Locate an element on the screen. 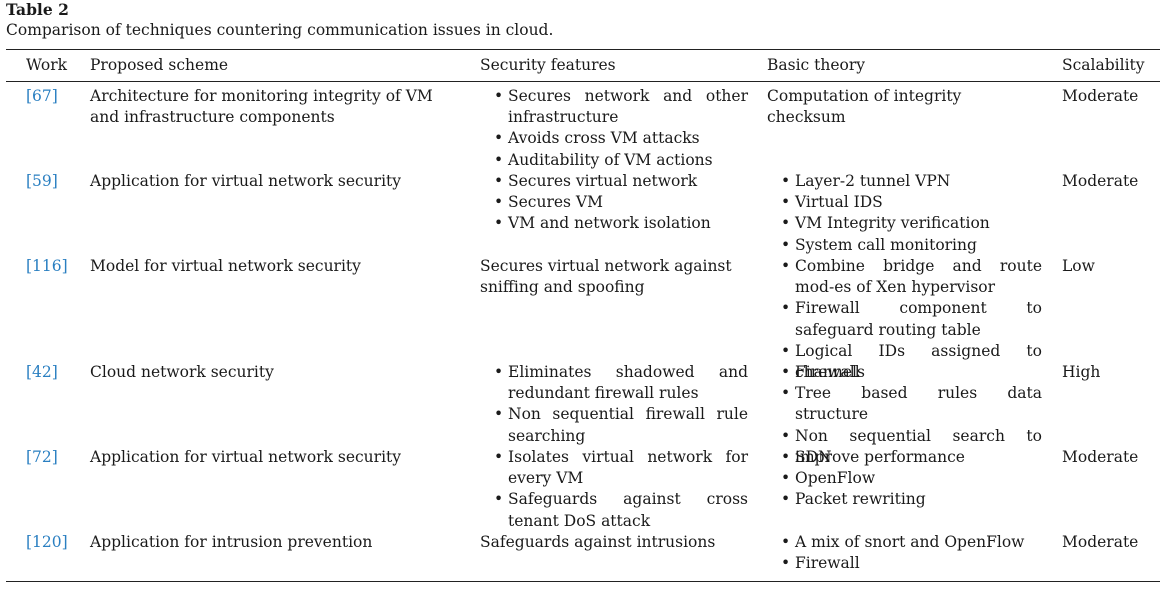  bullet-item: OpenFlow is located at coordinates (904, 478).